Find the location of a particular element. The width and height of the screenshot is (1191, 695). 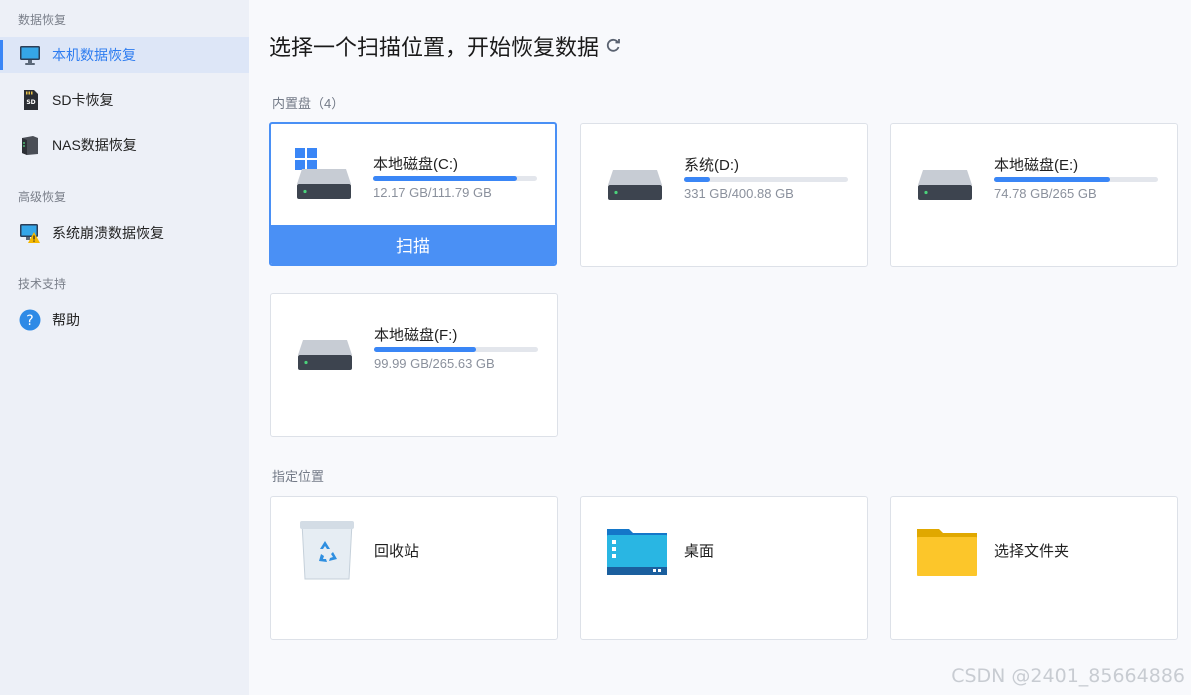

section-support: 技术支持 is located at coordinates (42, 284).